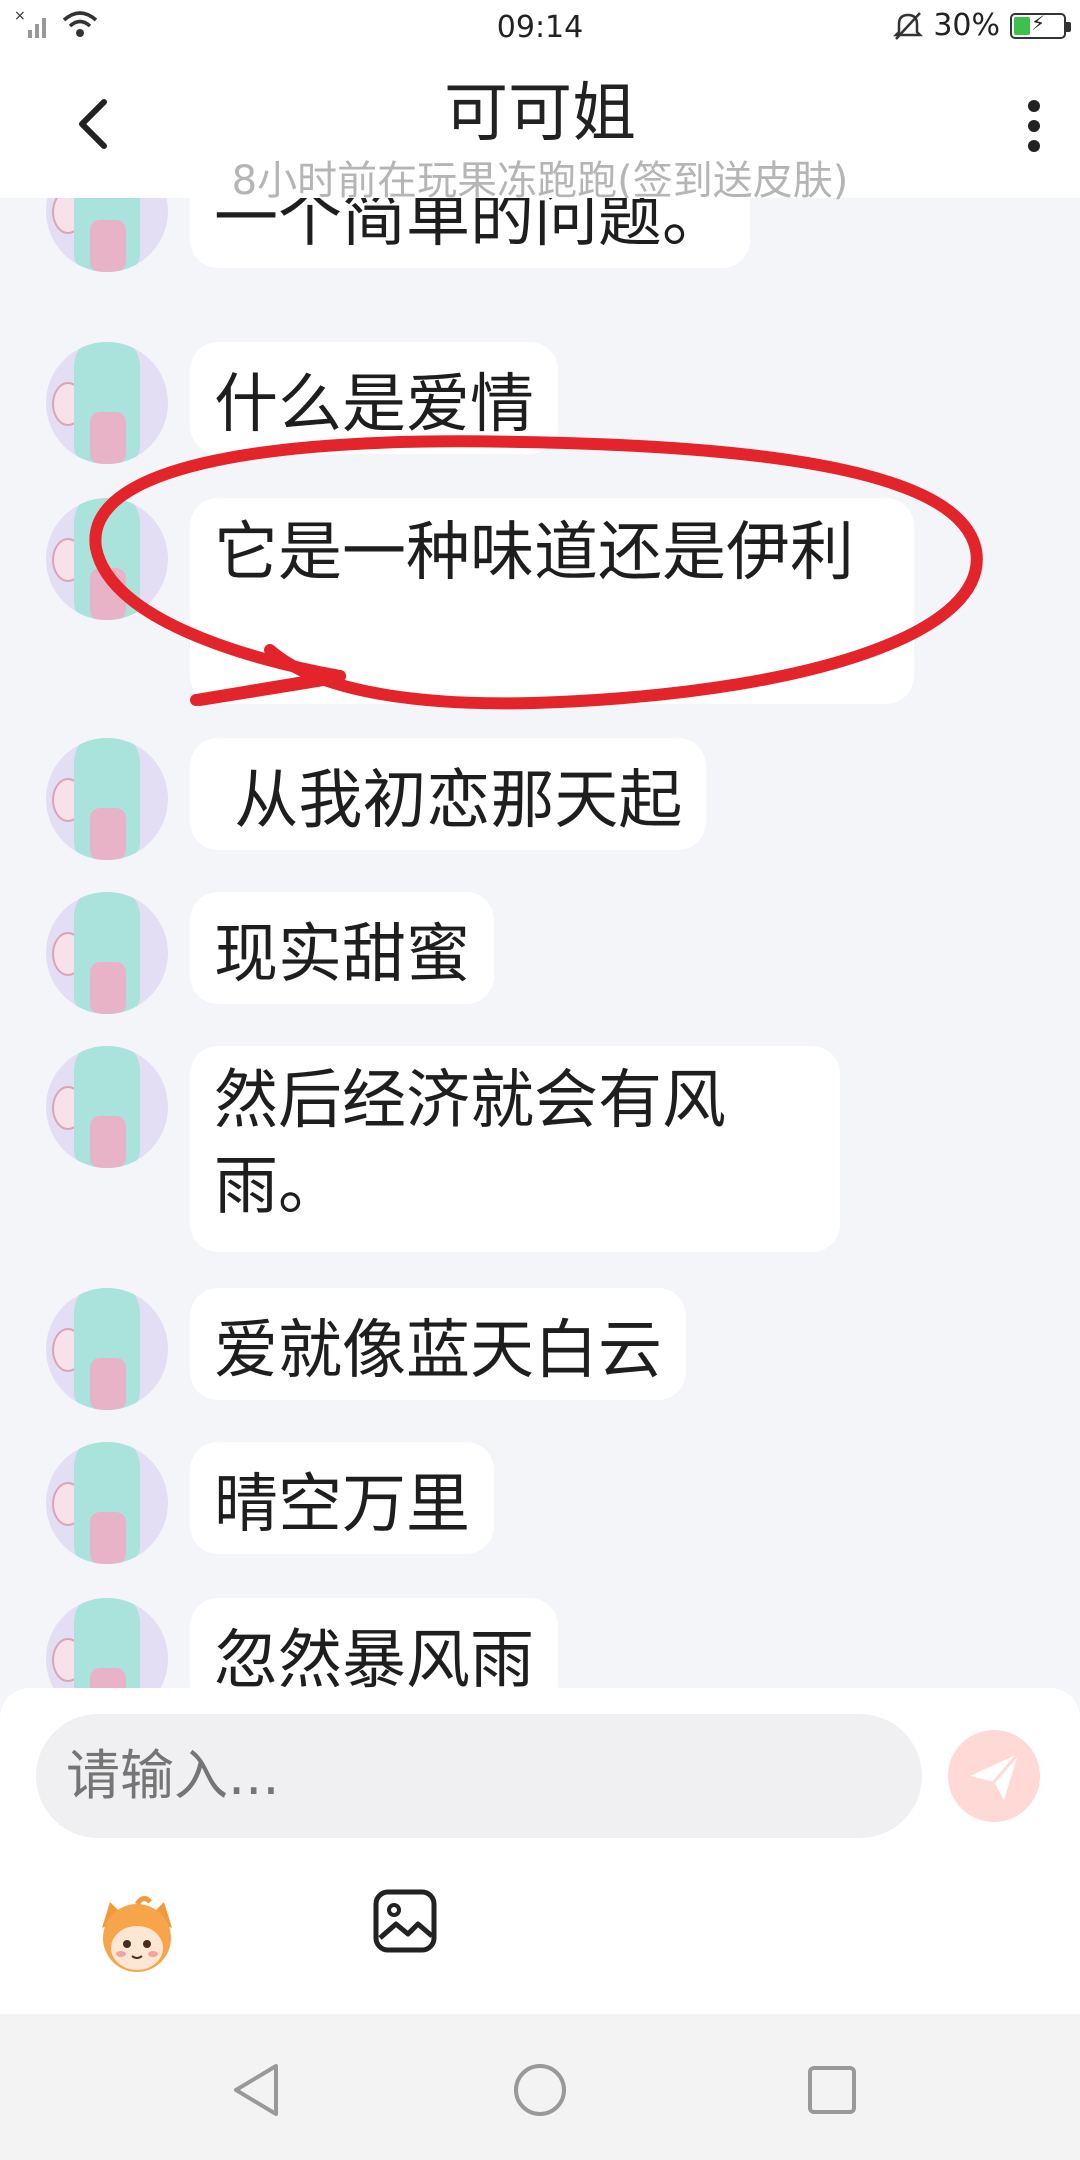 The height and width of the screenshot is (2160, 1080). Describe the element at coordinates (448, 794) in the screenshot. I see `message-bubble: 从我初恋那天起` at that location.